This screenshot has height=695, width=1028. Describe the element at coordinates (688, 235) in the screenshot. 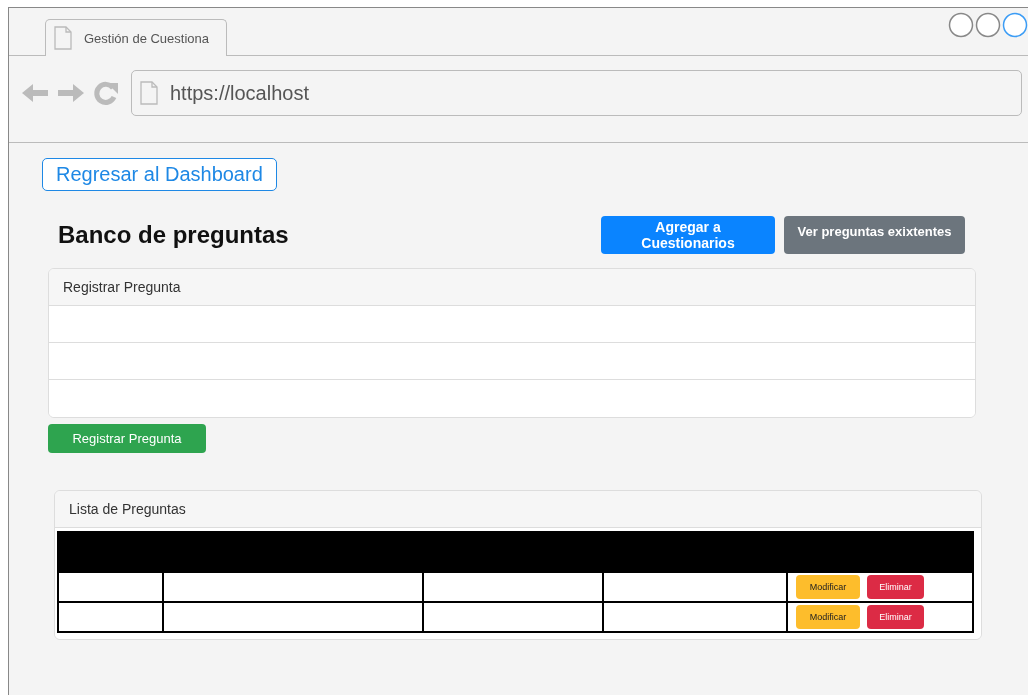

I see `add-button: Agregar a Cuestionarios` at that location.